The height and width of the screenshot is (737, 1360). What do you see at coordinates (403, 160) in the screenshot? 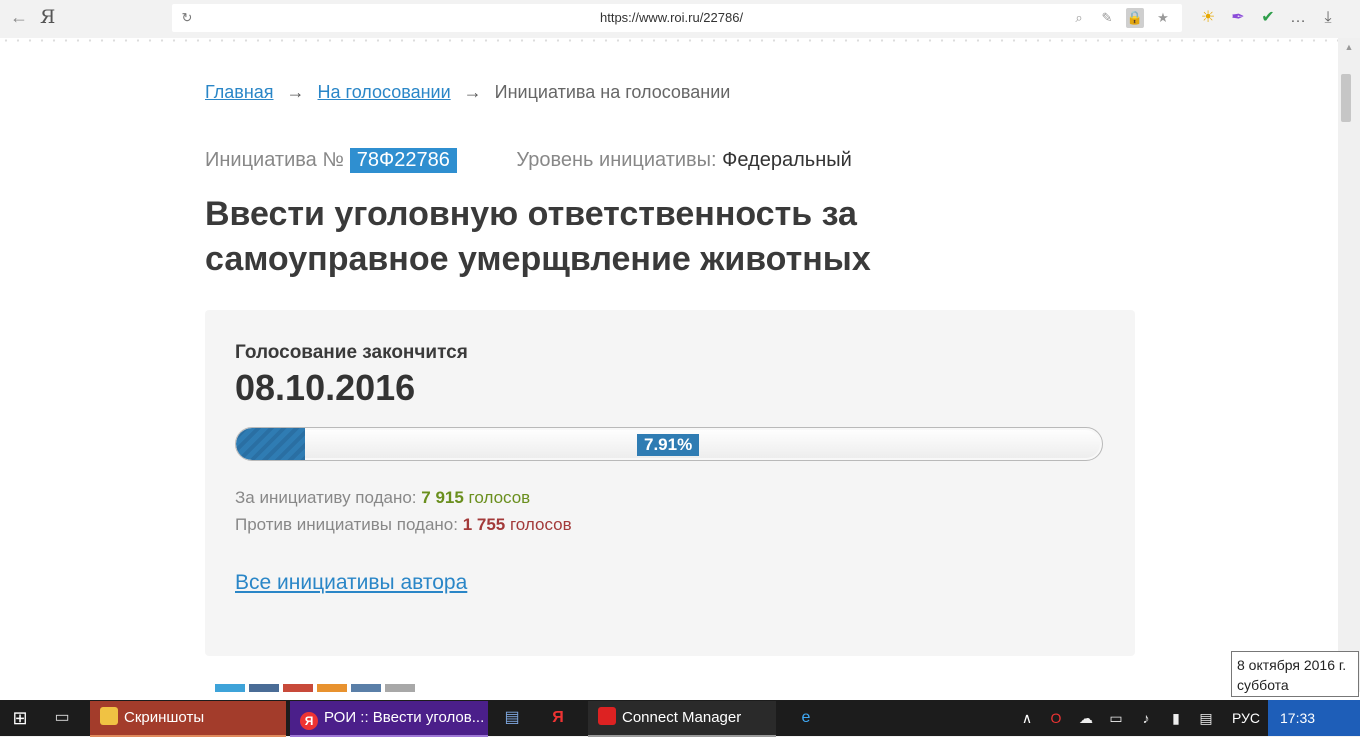
I see `initiative-number-badge: 78Ф22786` at bounding box center [403, 160].